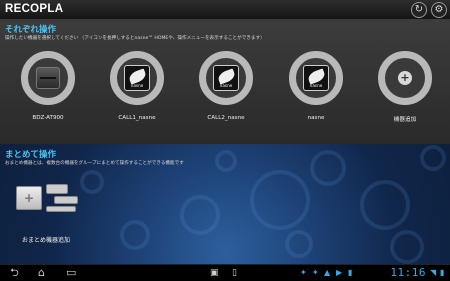 The width and height of the screenshot is (450, 281). I want to click on device-bdz-at900: BDZ-AT900, so click(48, 91).